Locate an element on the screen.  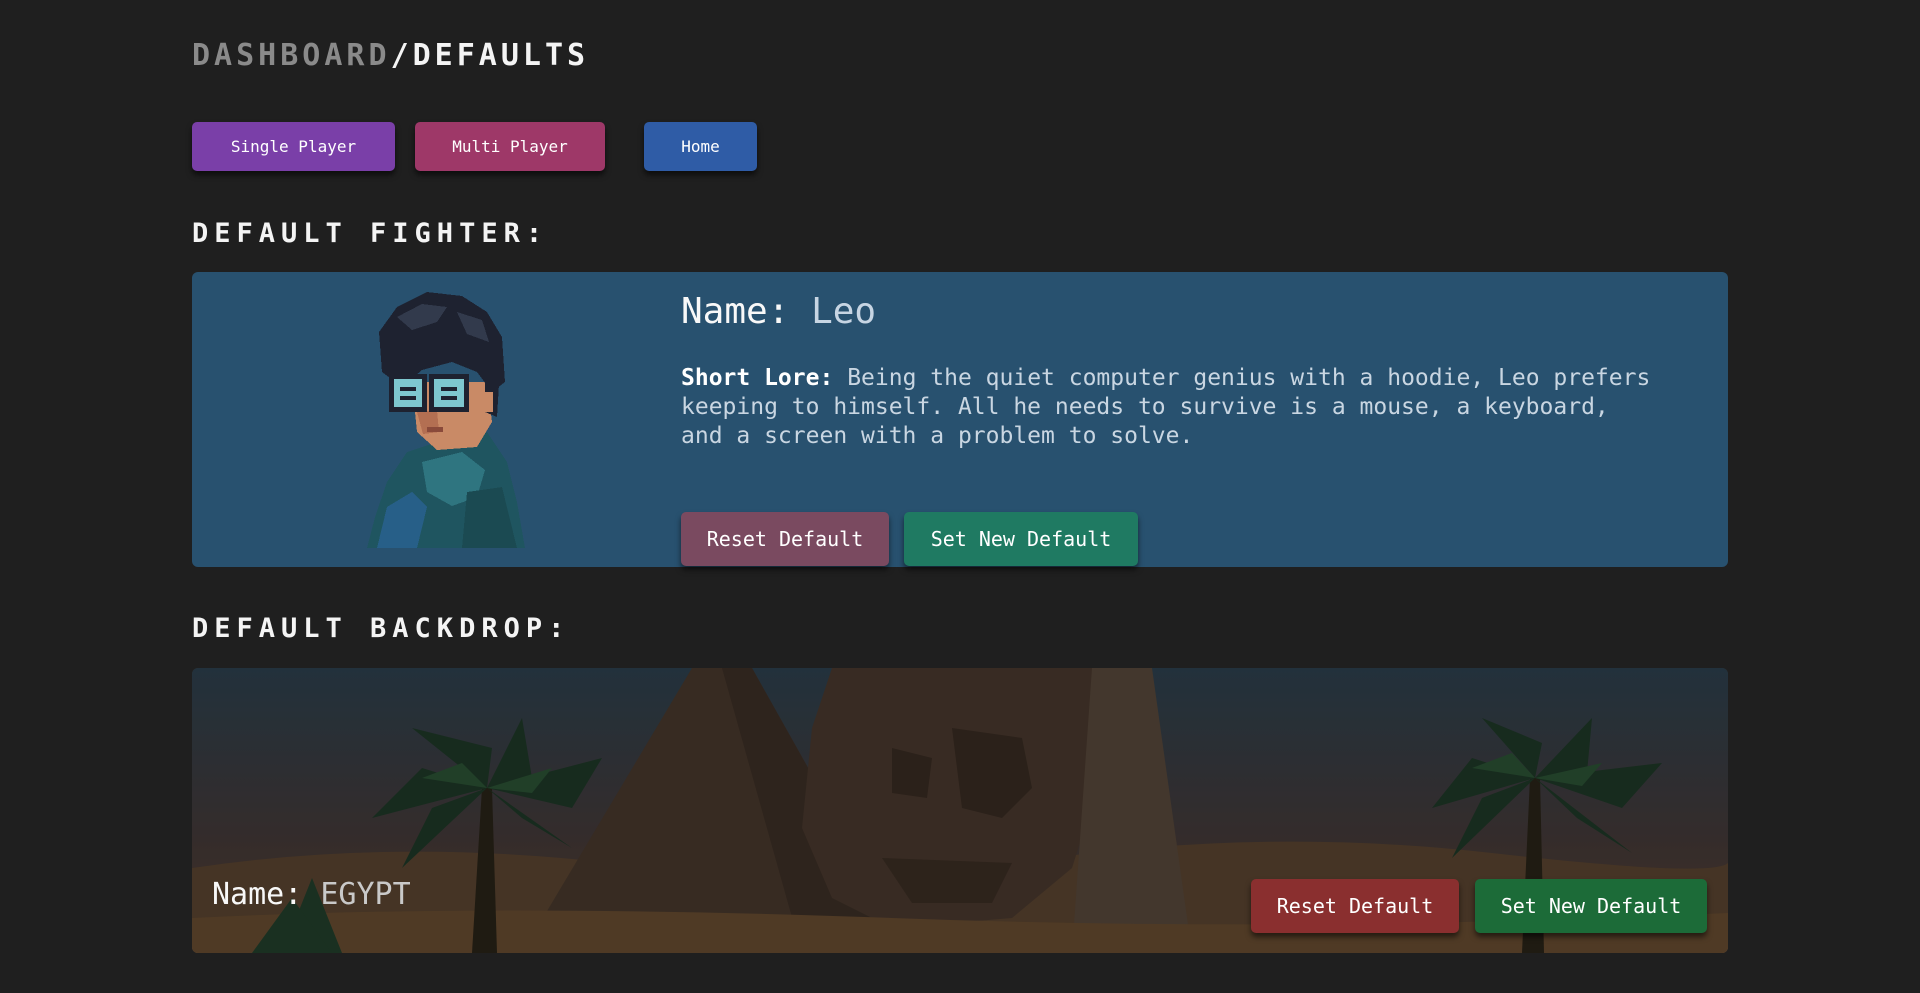
backdrop-name: Name: EGYPT is located at coordinates (311, 895).